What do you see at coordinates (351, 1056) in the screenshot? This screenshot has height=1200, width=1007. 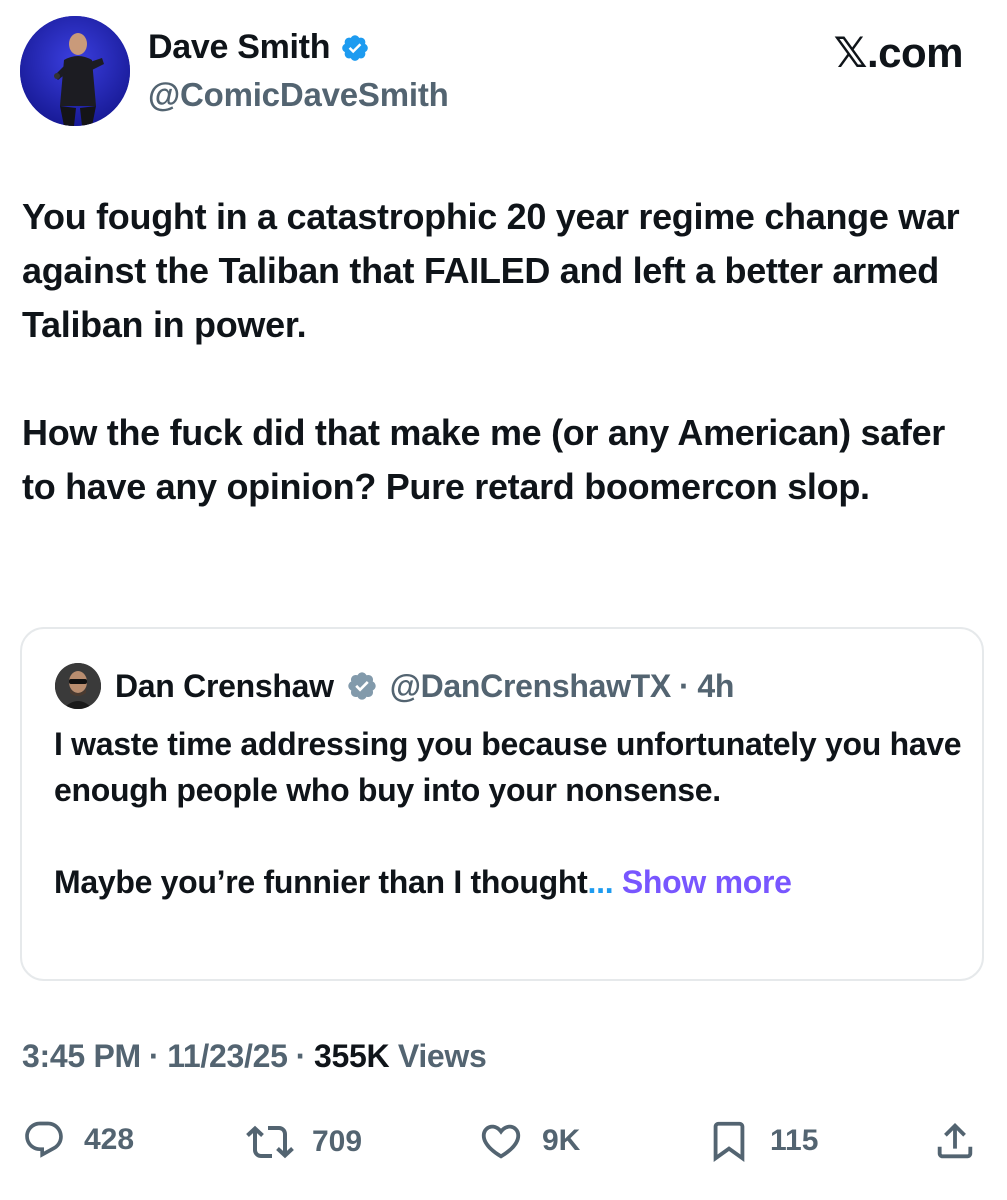 I see `views-count: 355K` at bounding box center [351, 1056].